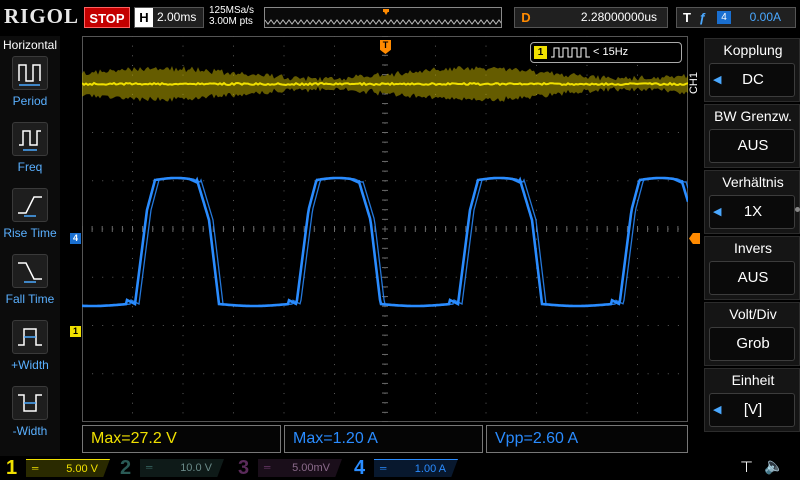 This screenshot has height=480, width=800. Describe the element at coordinates (181, 439) in the screenshot. I see `measurement-ch1-max: Max=27.2 V` at that location.